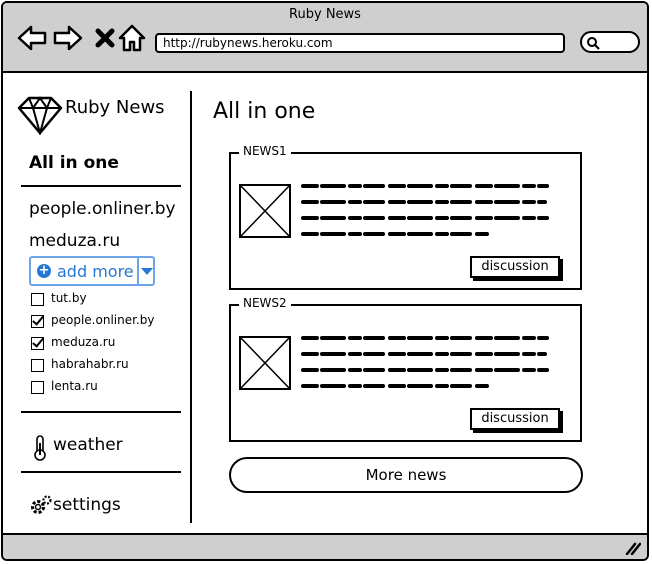 This screenshot has height=564, width=652. What do you see at coordinates (264, 111) in the screenshot?
I see `page-title: All in one` at bounding box center [264, 111].